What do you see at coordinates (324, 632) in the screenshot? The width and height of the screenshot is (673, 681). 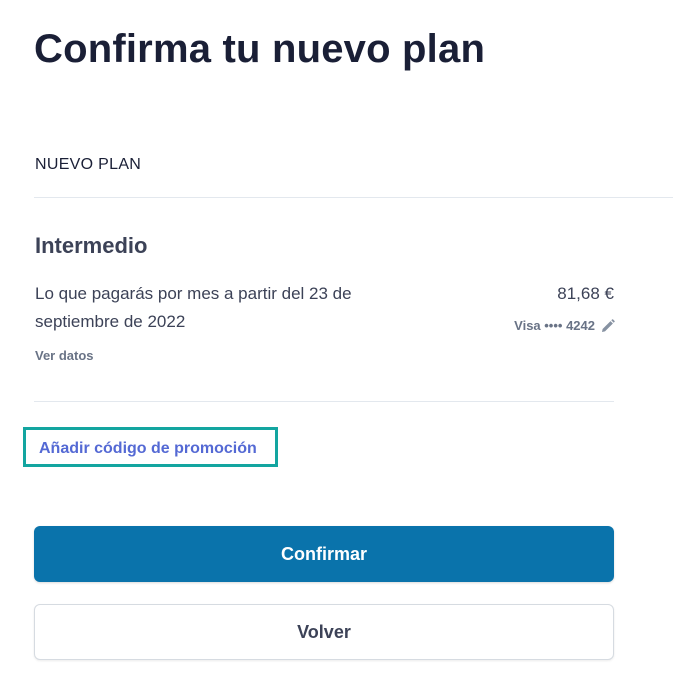 I see `back-button: Volver` at bounding box center [324, 632].